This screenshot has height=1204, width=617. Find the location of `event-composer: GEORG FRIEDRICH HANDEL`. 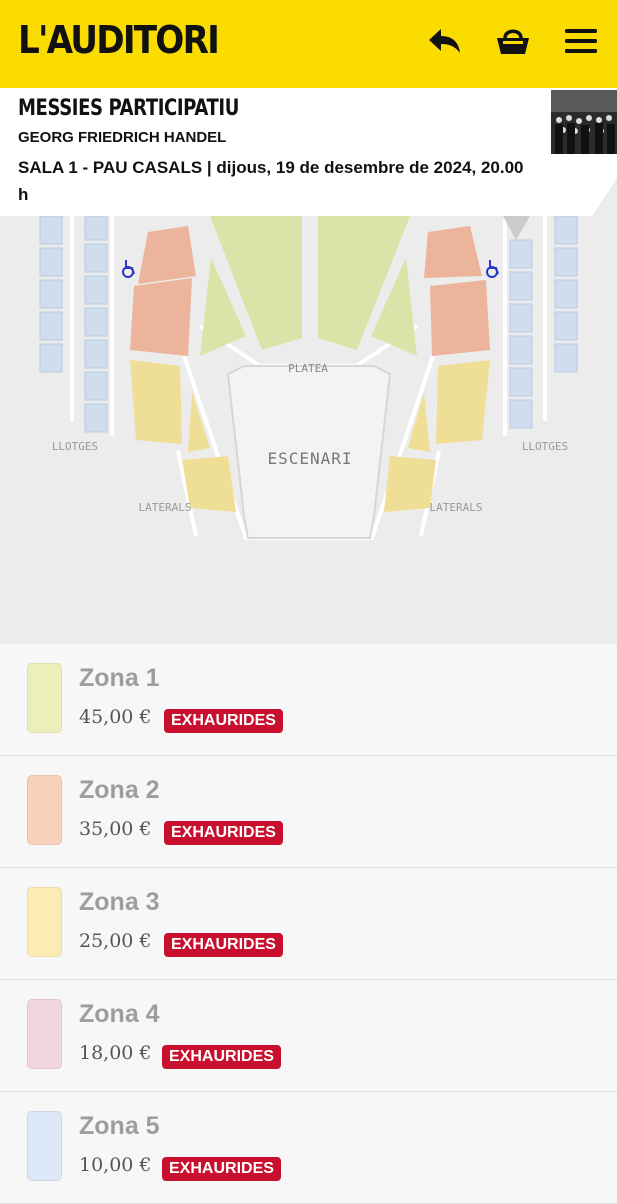

event-composer: GEORG FRIEDRICH HANDEL is located at coordinates (122, 137).